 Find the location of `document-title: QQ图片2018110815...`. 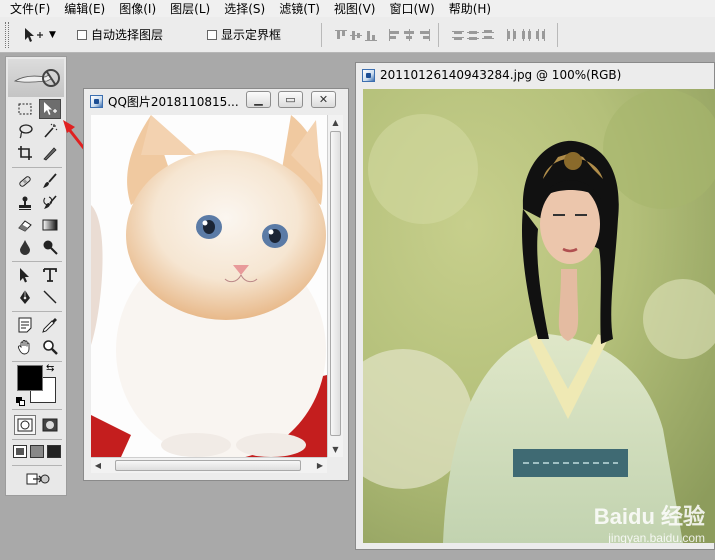

document-title: QQ图片2018110815... is located at coordinates (173, 101).